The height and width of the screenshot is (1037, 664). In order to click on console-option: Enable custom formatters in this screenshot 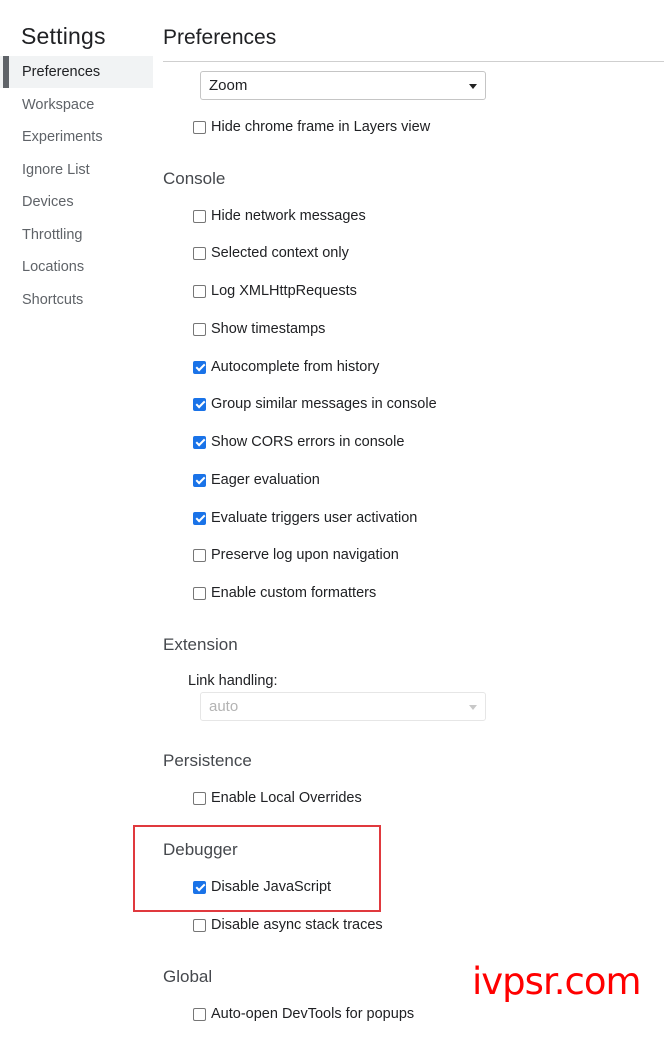, I will do `click(284, 593)`.